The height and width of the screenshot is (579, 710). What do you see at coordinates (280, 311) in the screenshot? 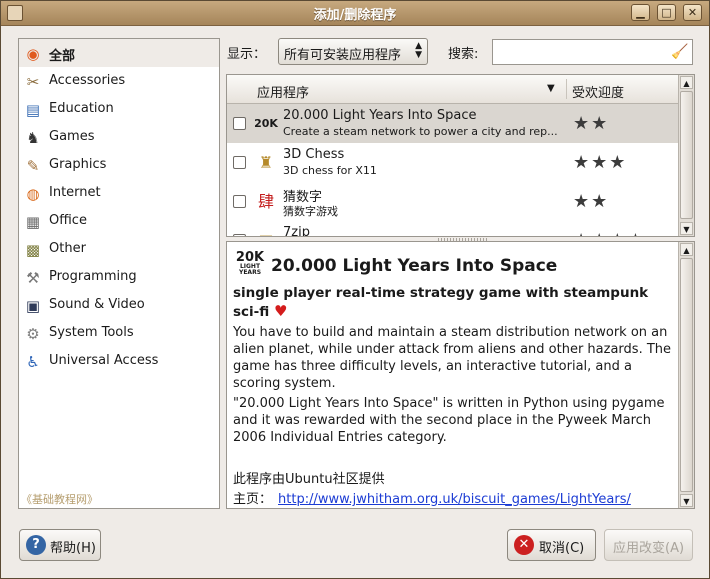
I see `heart-icon: ♥` at bounding box center [280, 311].